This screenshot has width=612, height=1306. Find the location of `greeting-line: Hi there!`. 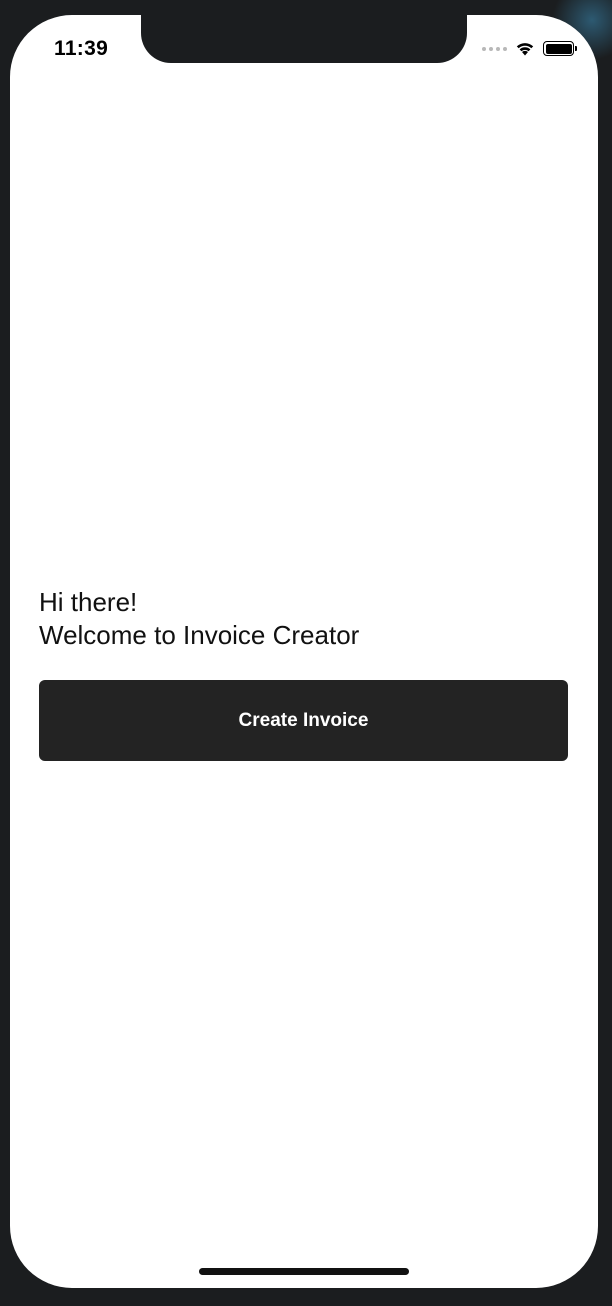

greeting-line: Hi there! is located at coordinates (88, 602).